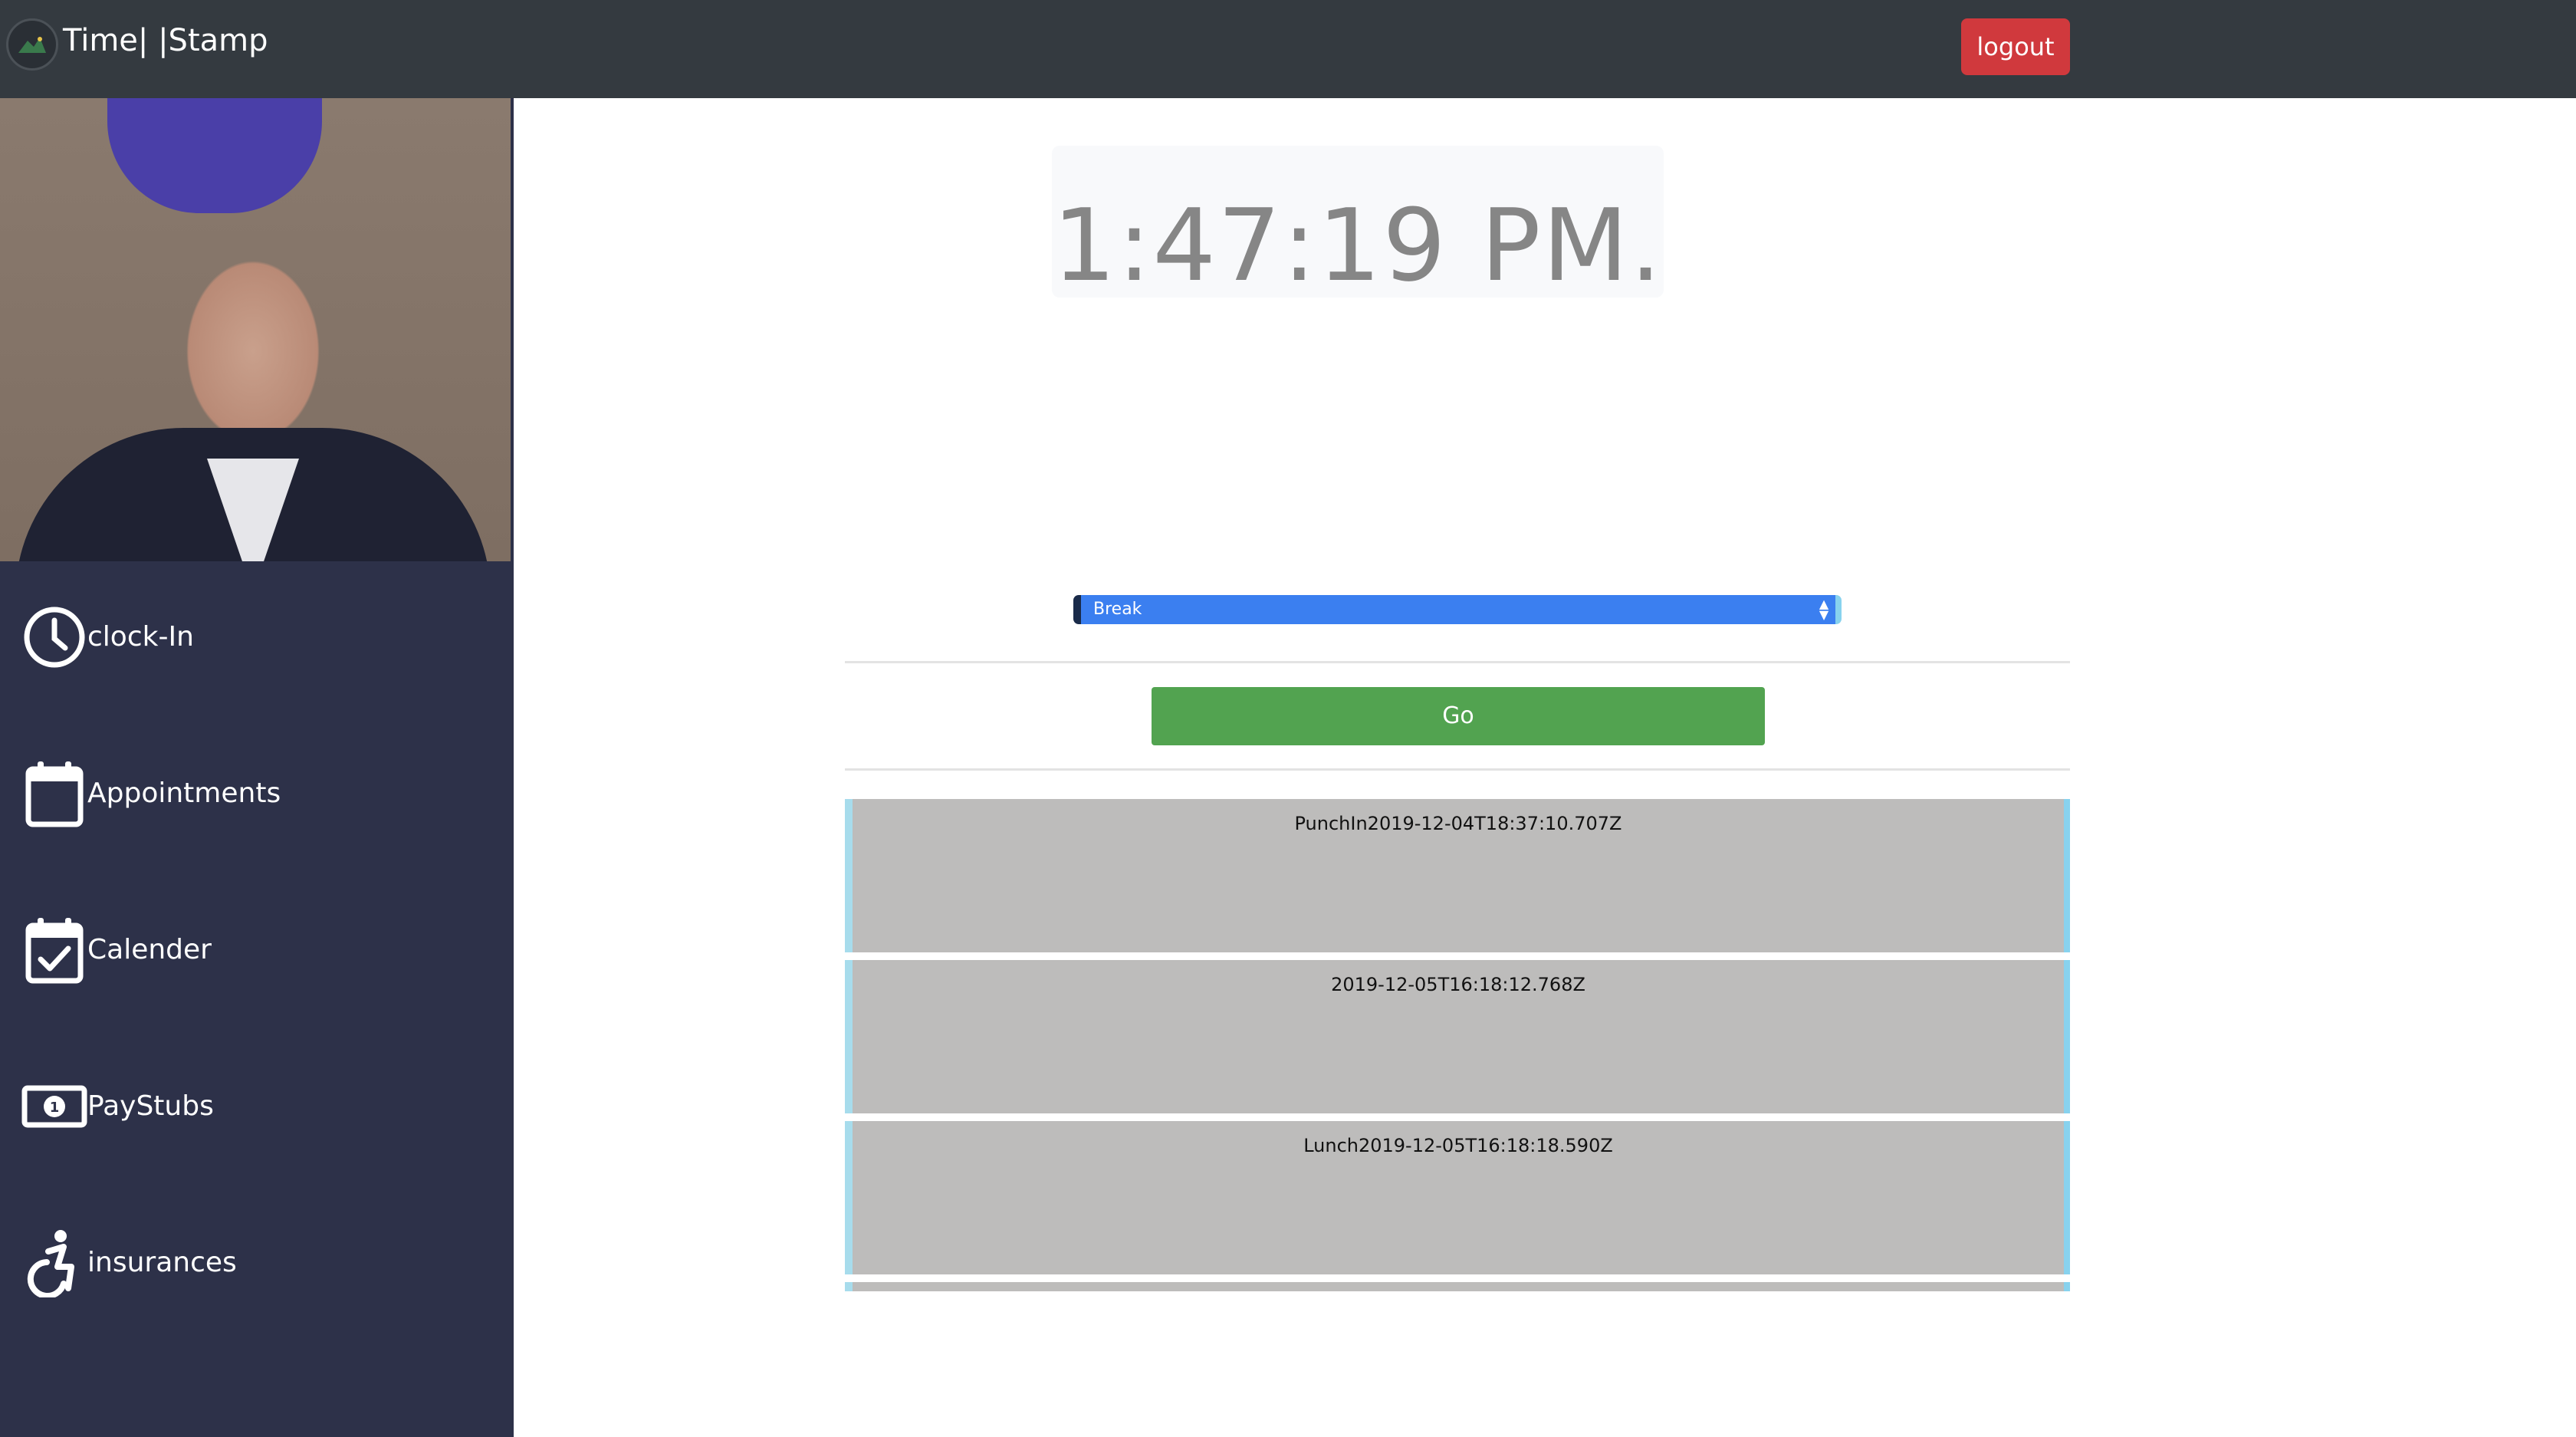 Image resolution: width=2576 pixels, height=1437 pixels. What do you see at coordinates (1824, 609) in the screenshot?
I see `select-arrows-icon: ▲ ▼` at bounding box center [1824, 609].